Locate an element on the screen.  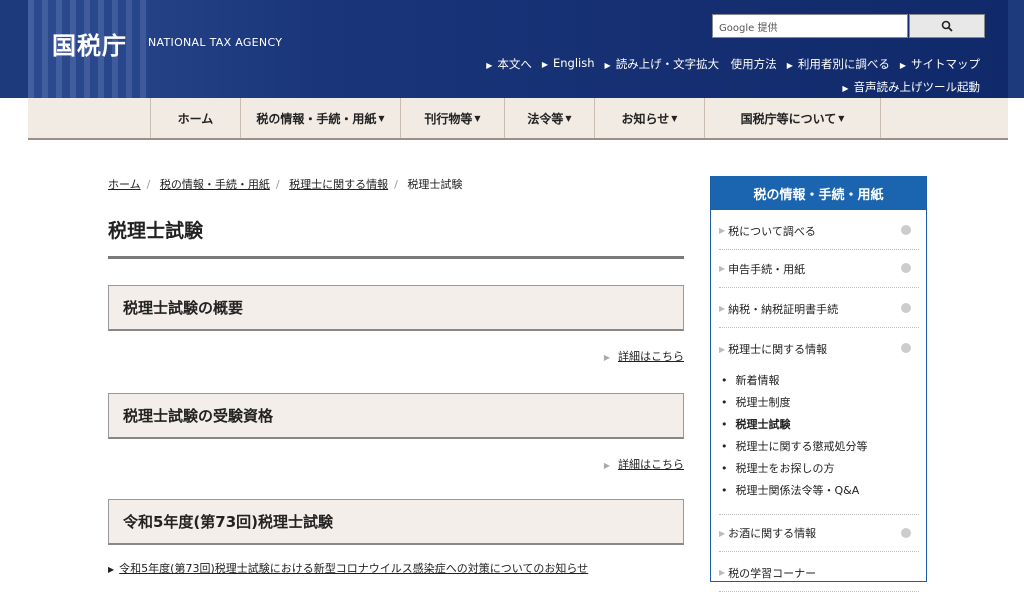
gnav-spacer is located at coordinates (89, 118).